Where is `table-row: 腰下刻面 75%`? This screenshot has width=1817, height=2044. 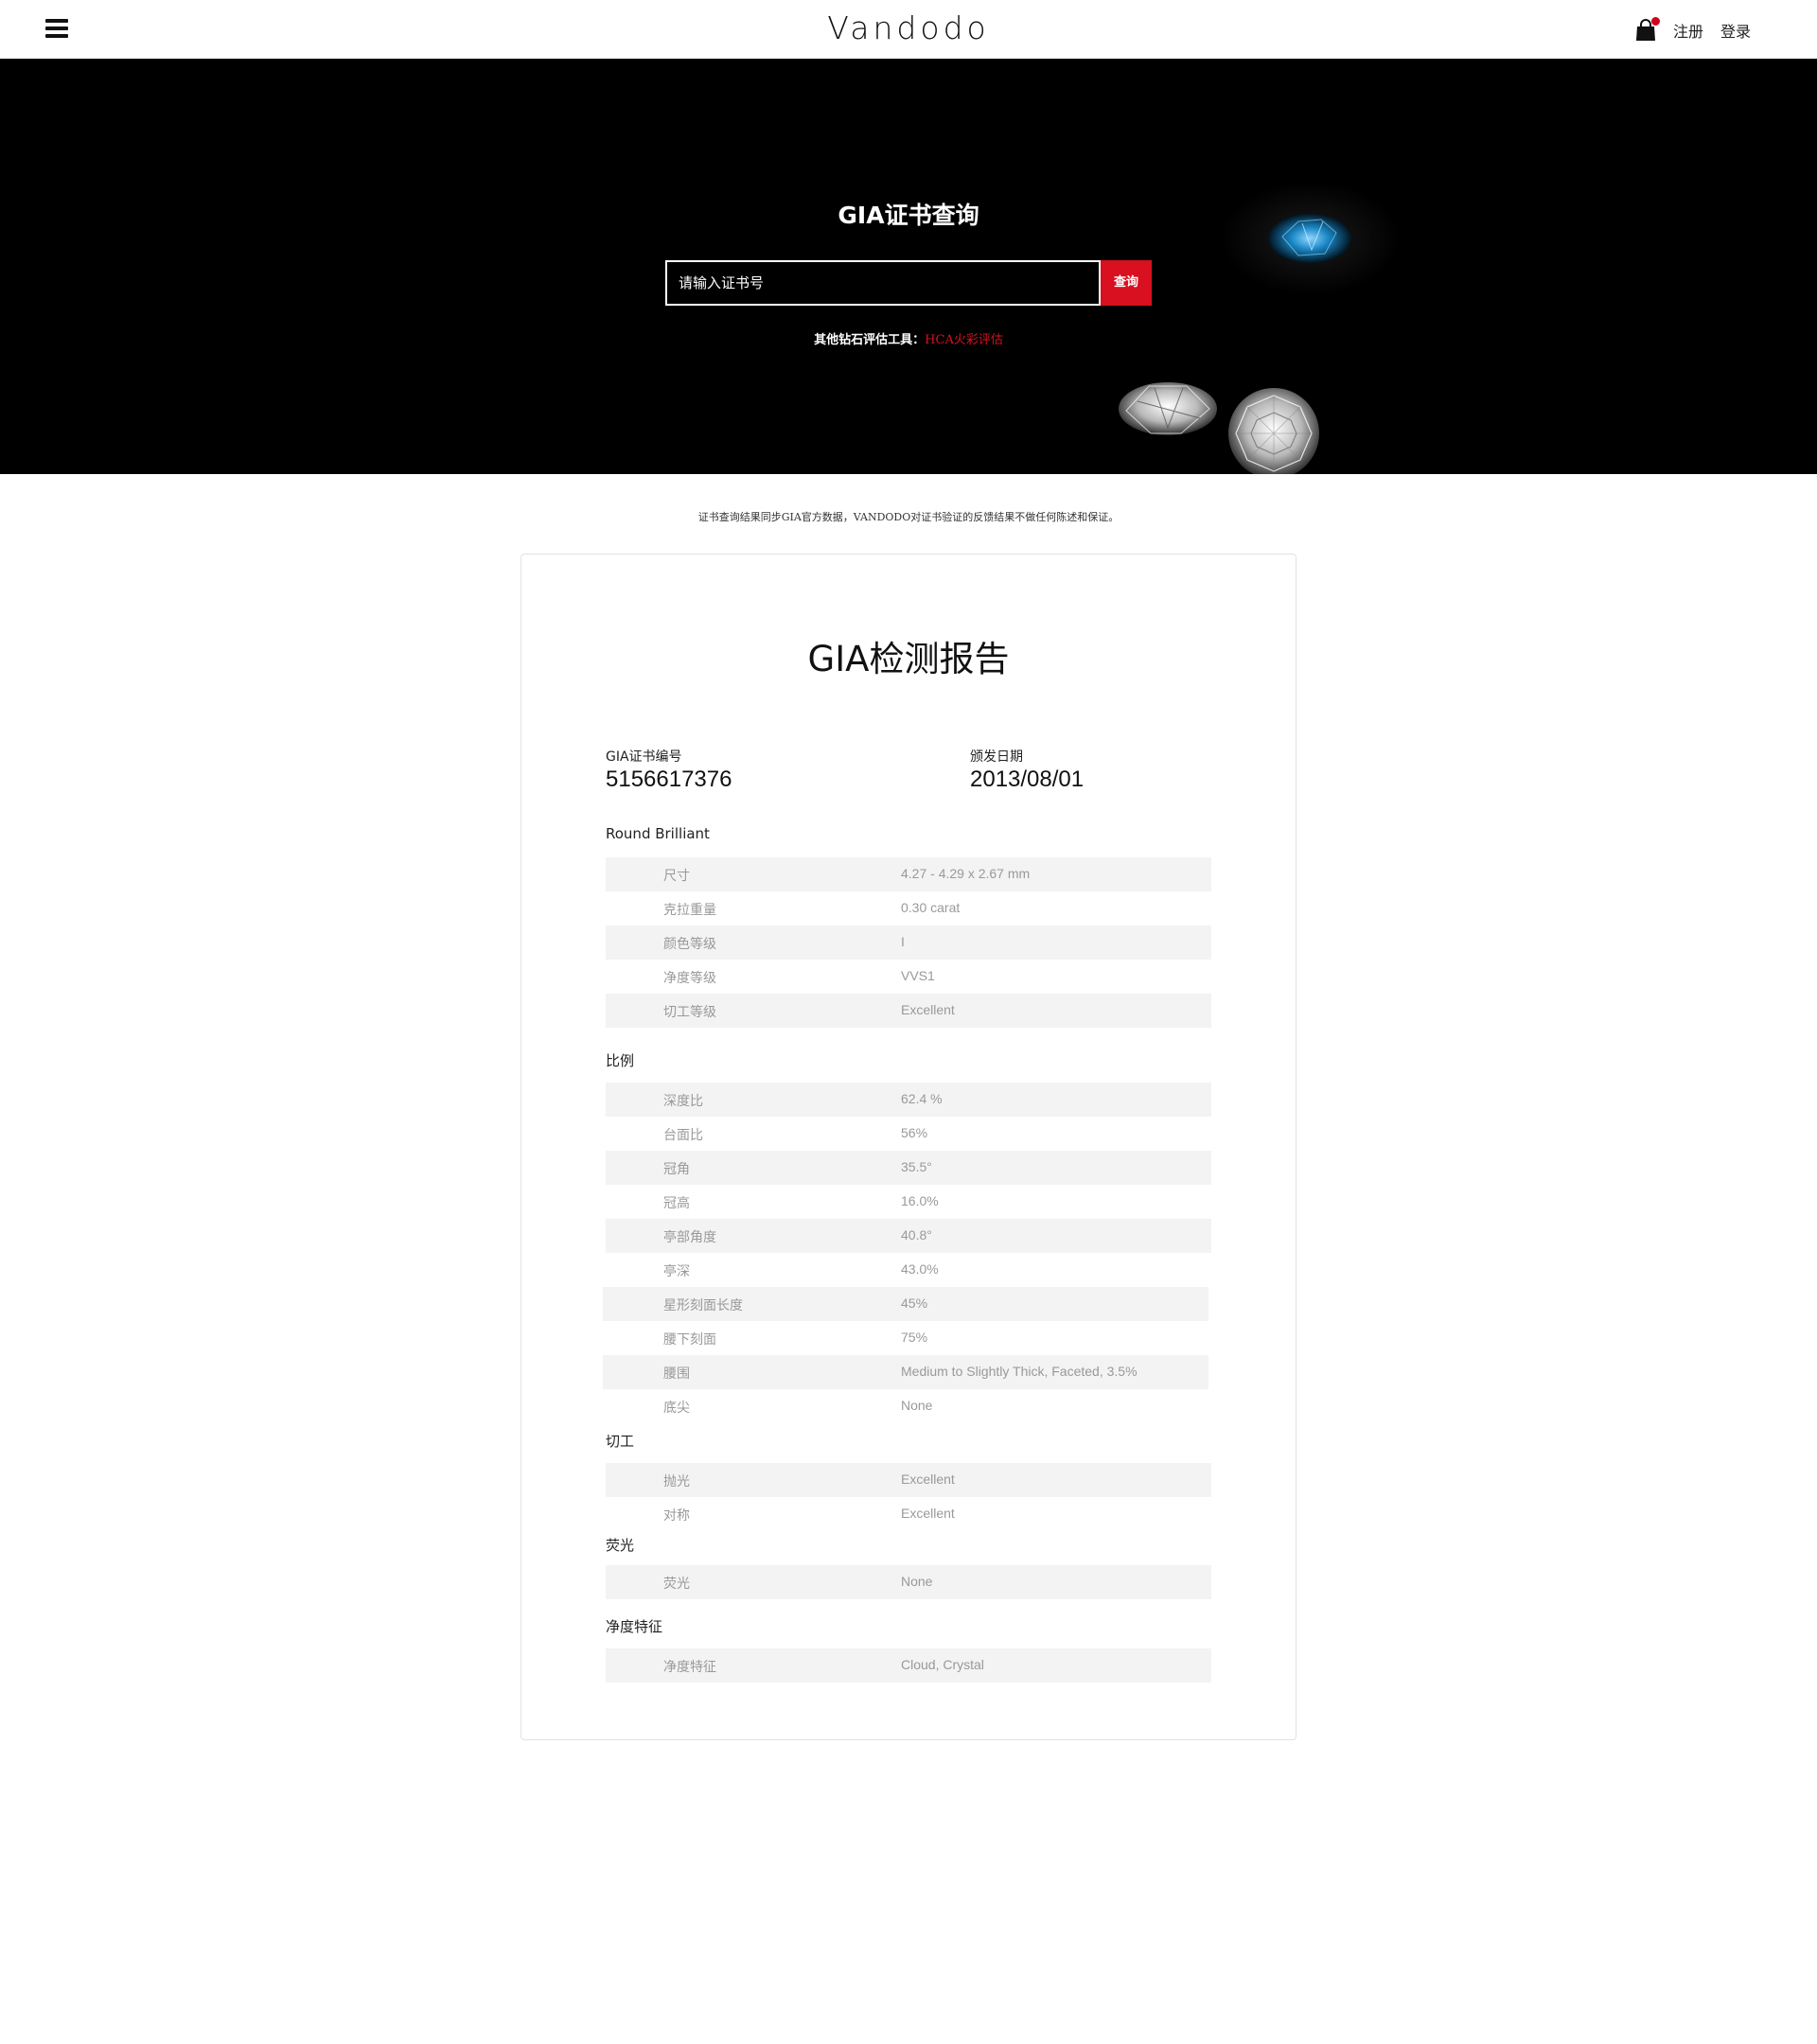
table-row: 腰下刻面 75% is located at coordinates (908, 1338).